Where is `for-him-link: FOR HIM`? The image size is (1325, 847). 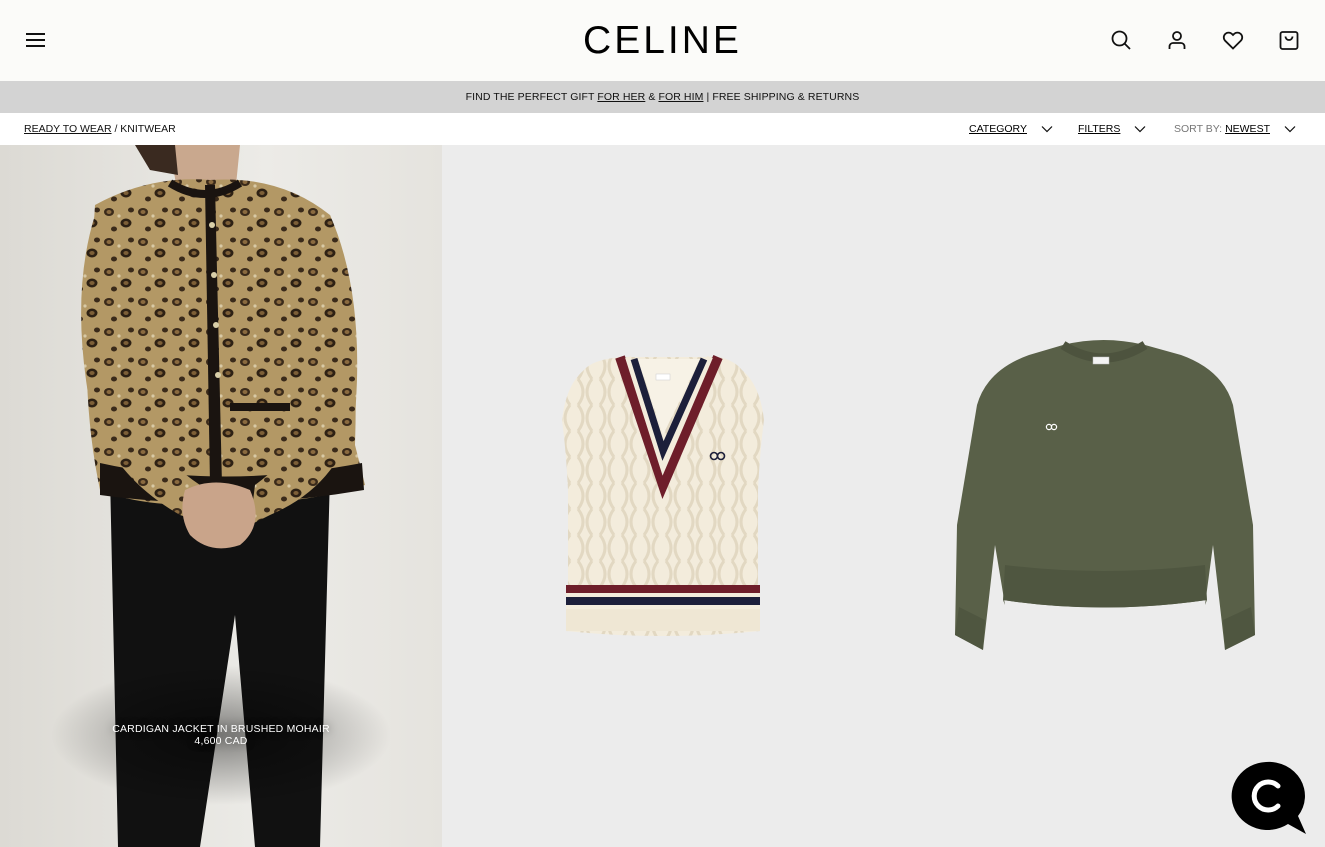
for-him-link: FOR HIM is located at coordinates (680, 97).